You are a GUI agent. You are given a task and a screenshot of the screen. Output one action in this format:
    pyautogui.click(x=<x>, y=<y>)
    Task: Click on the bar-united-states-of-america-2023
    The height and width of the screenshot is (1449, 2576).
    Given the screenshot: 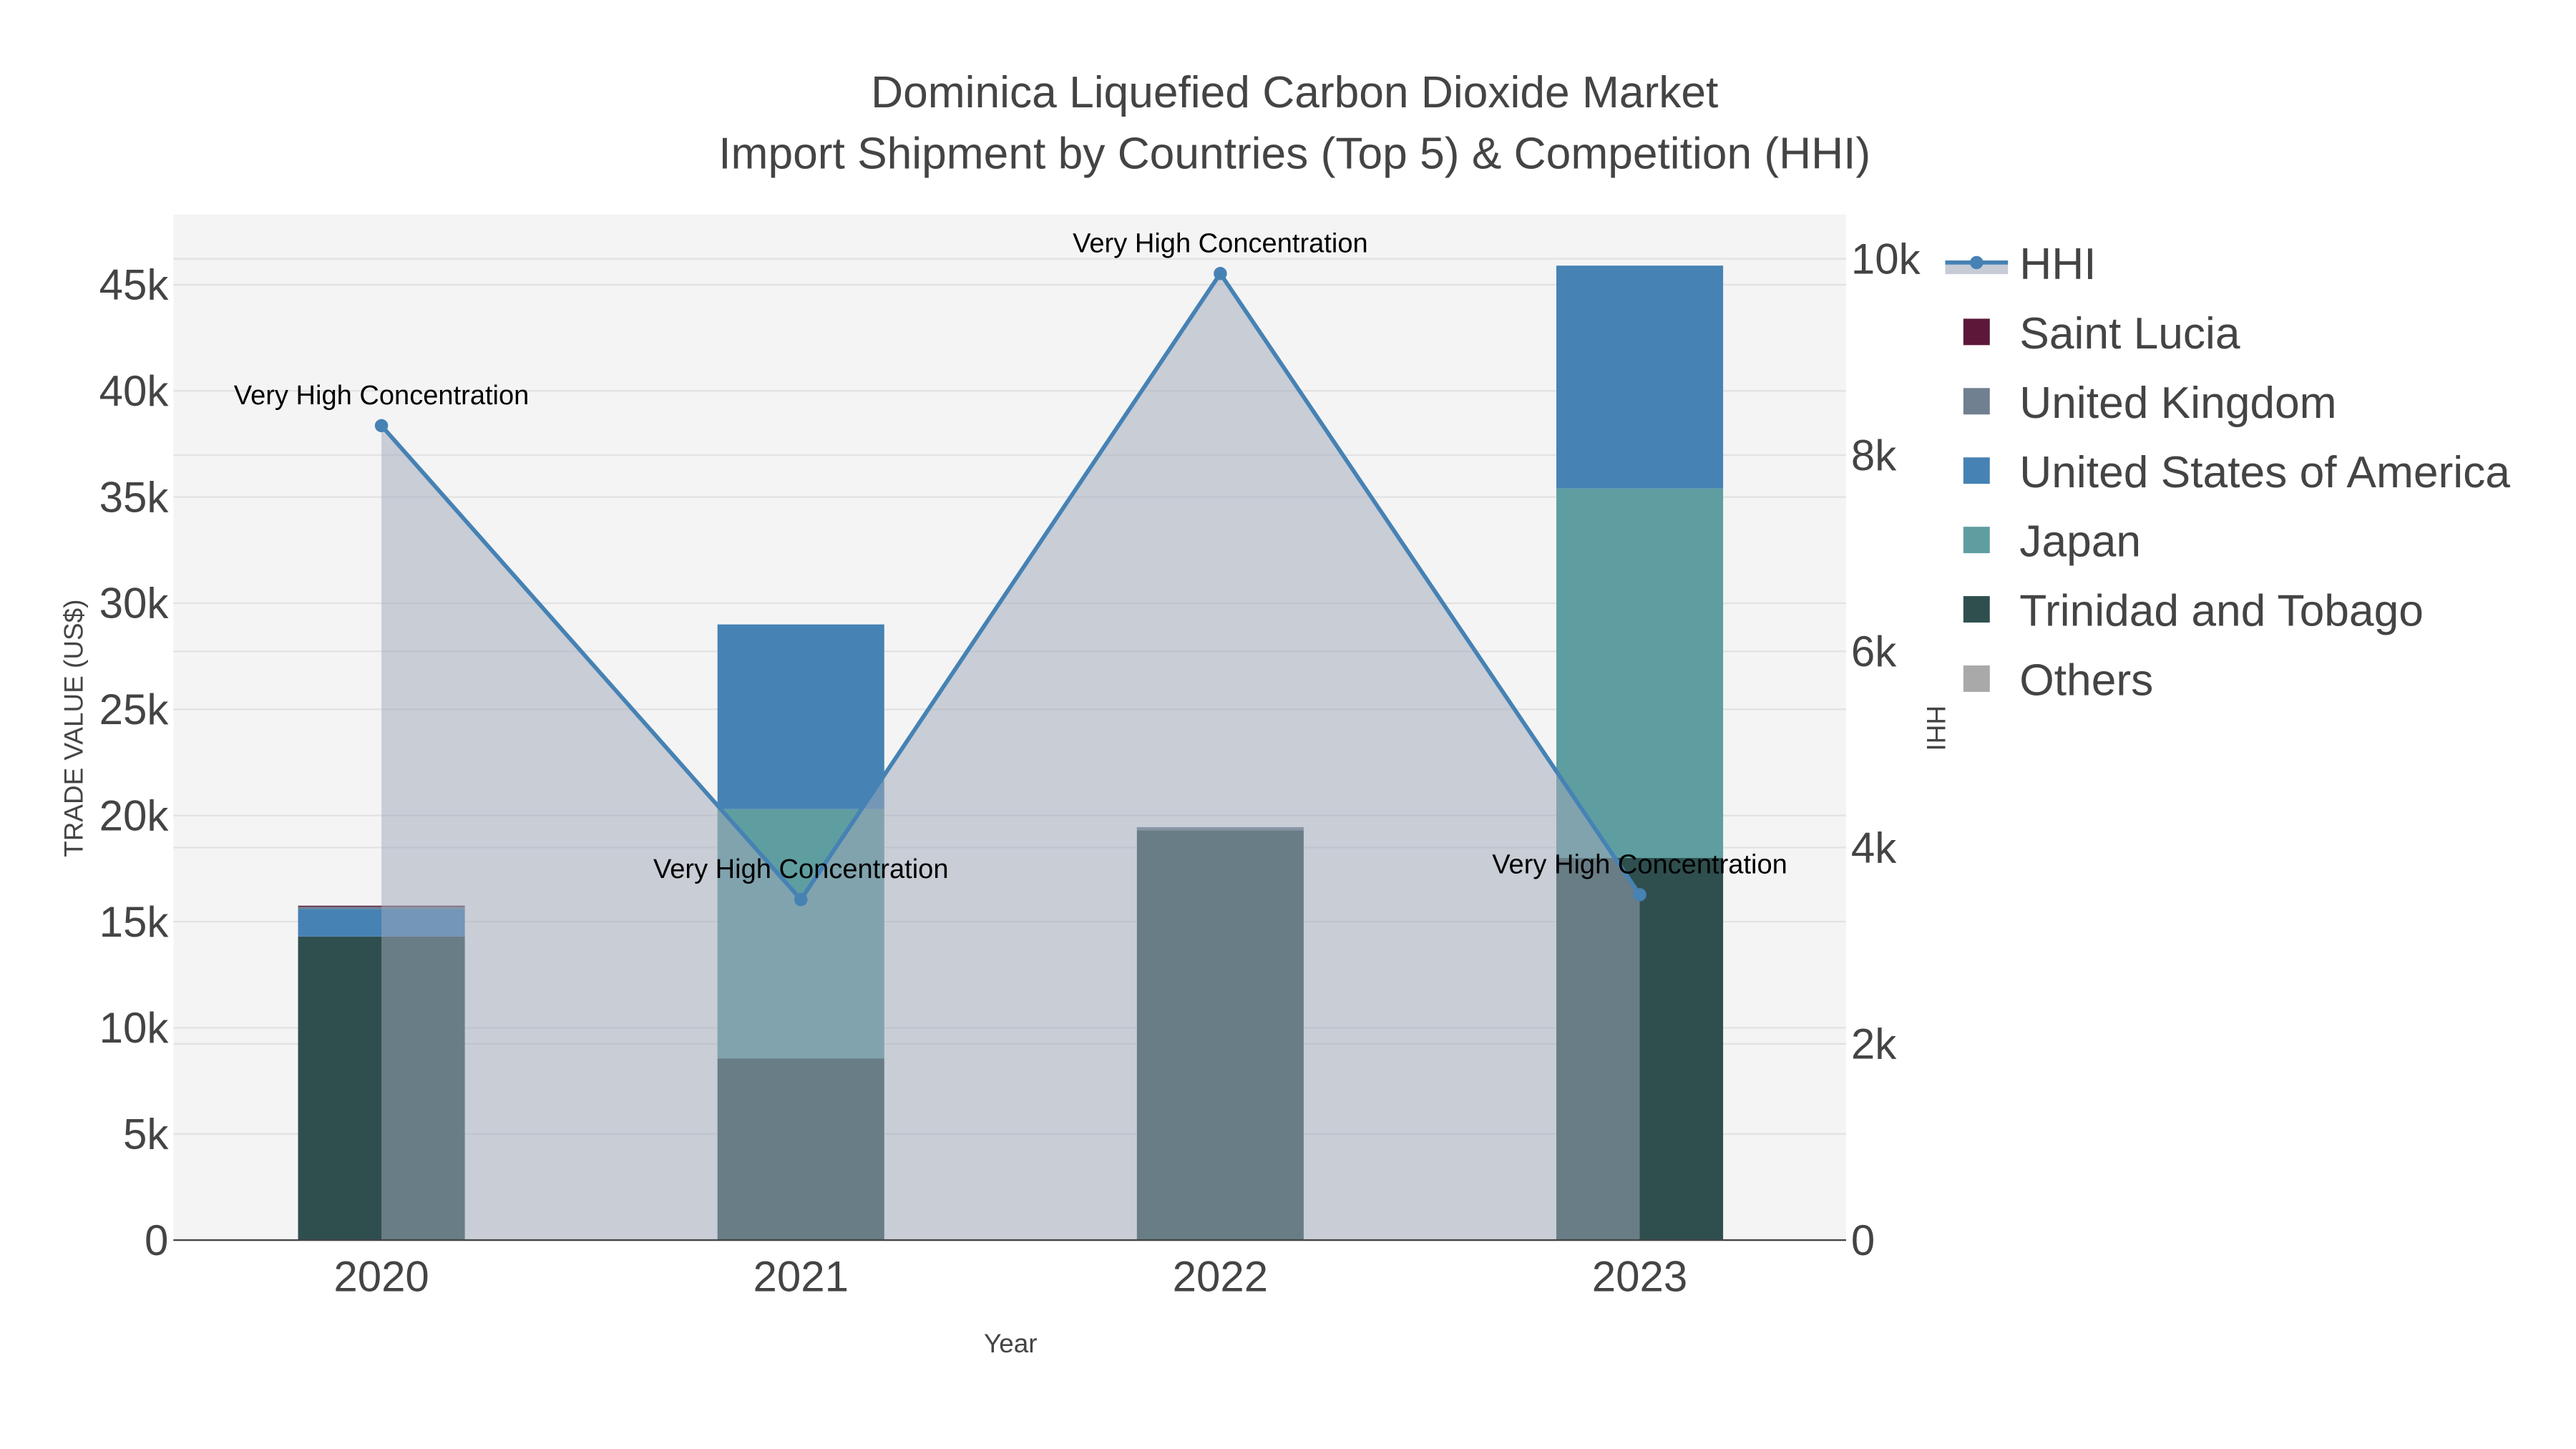 What is the action you would take?
    pyautogui.click(x=1640, y=377)
    